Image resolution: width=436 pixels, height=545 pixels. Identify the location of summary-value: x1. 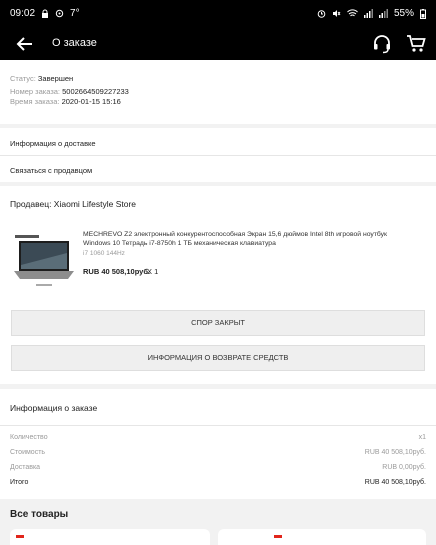
(422, 437).